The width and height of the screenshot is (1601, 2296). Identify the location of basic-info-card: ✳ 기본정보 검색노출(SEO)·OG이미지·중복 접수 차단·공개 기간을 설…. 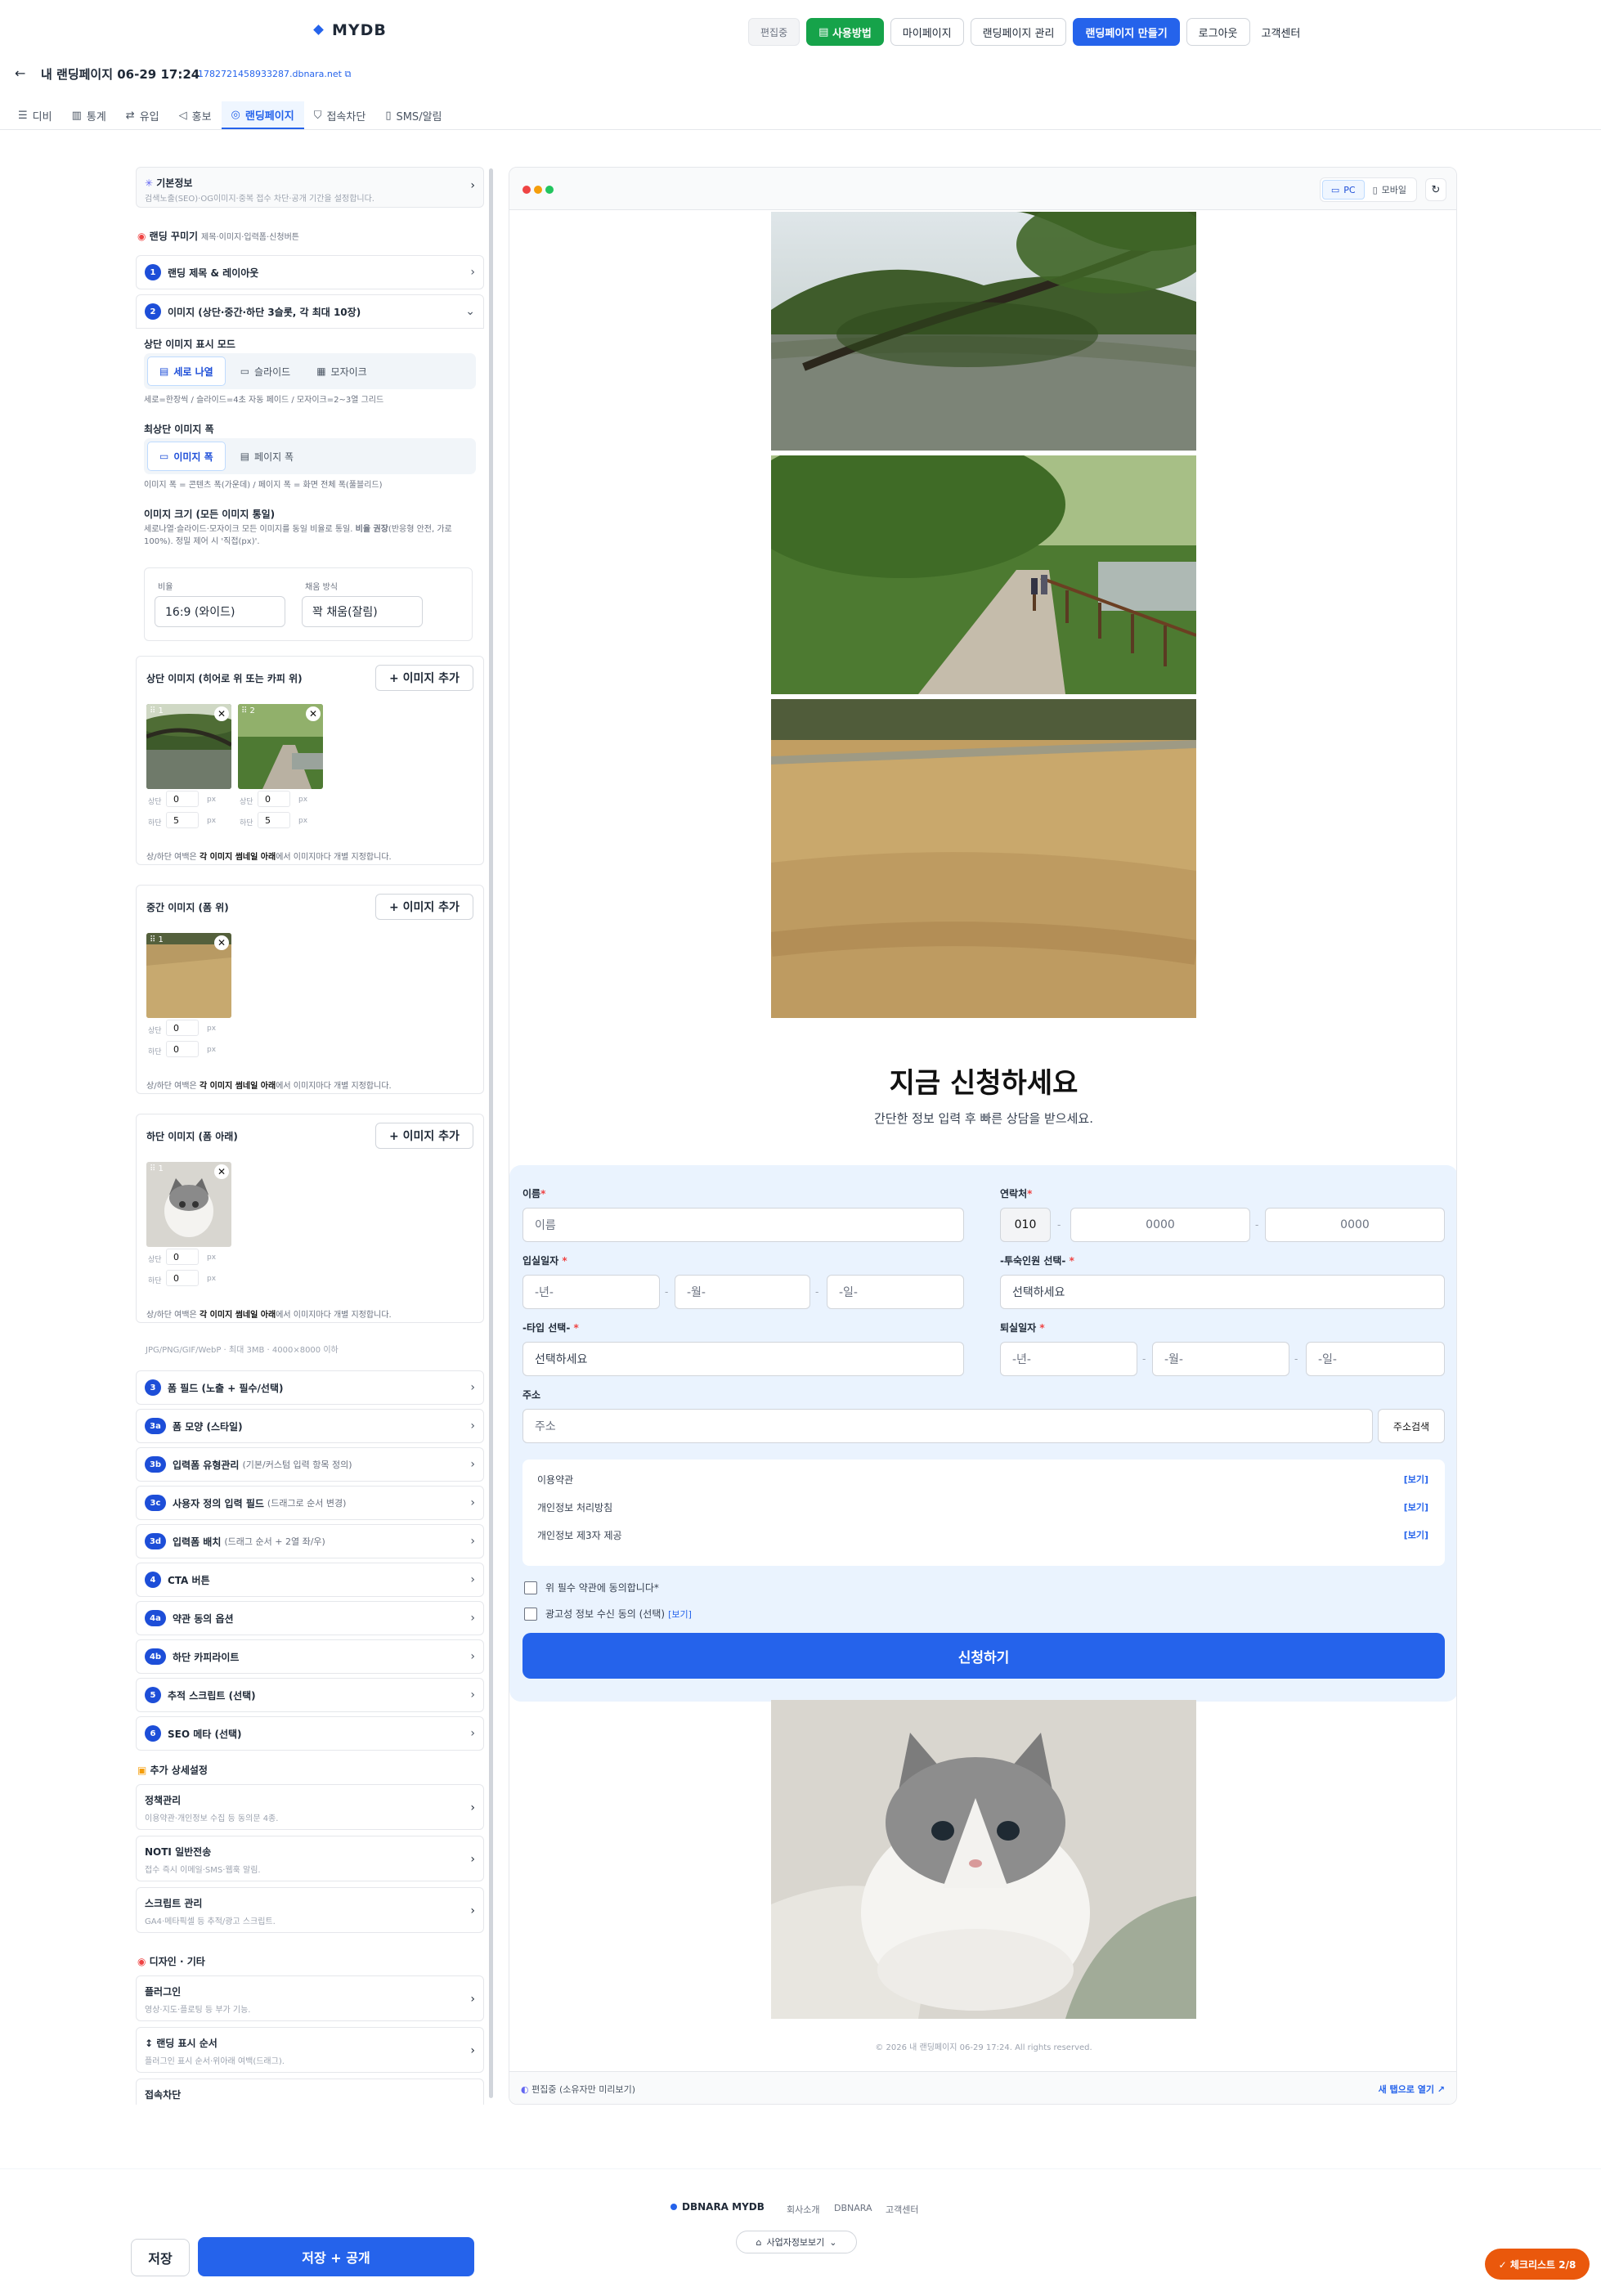
(310, 187).